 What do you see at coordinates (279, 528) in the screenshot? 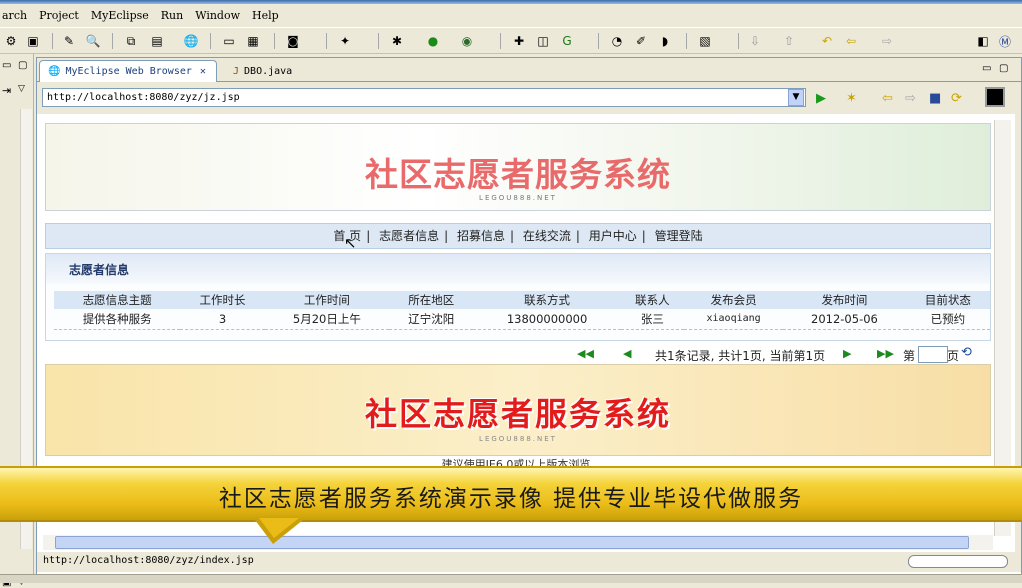
I see `caption-pointer-inner` at bounding box center [279, 528].